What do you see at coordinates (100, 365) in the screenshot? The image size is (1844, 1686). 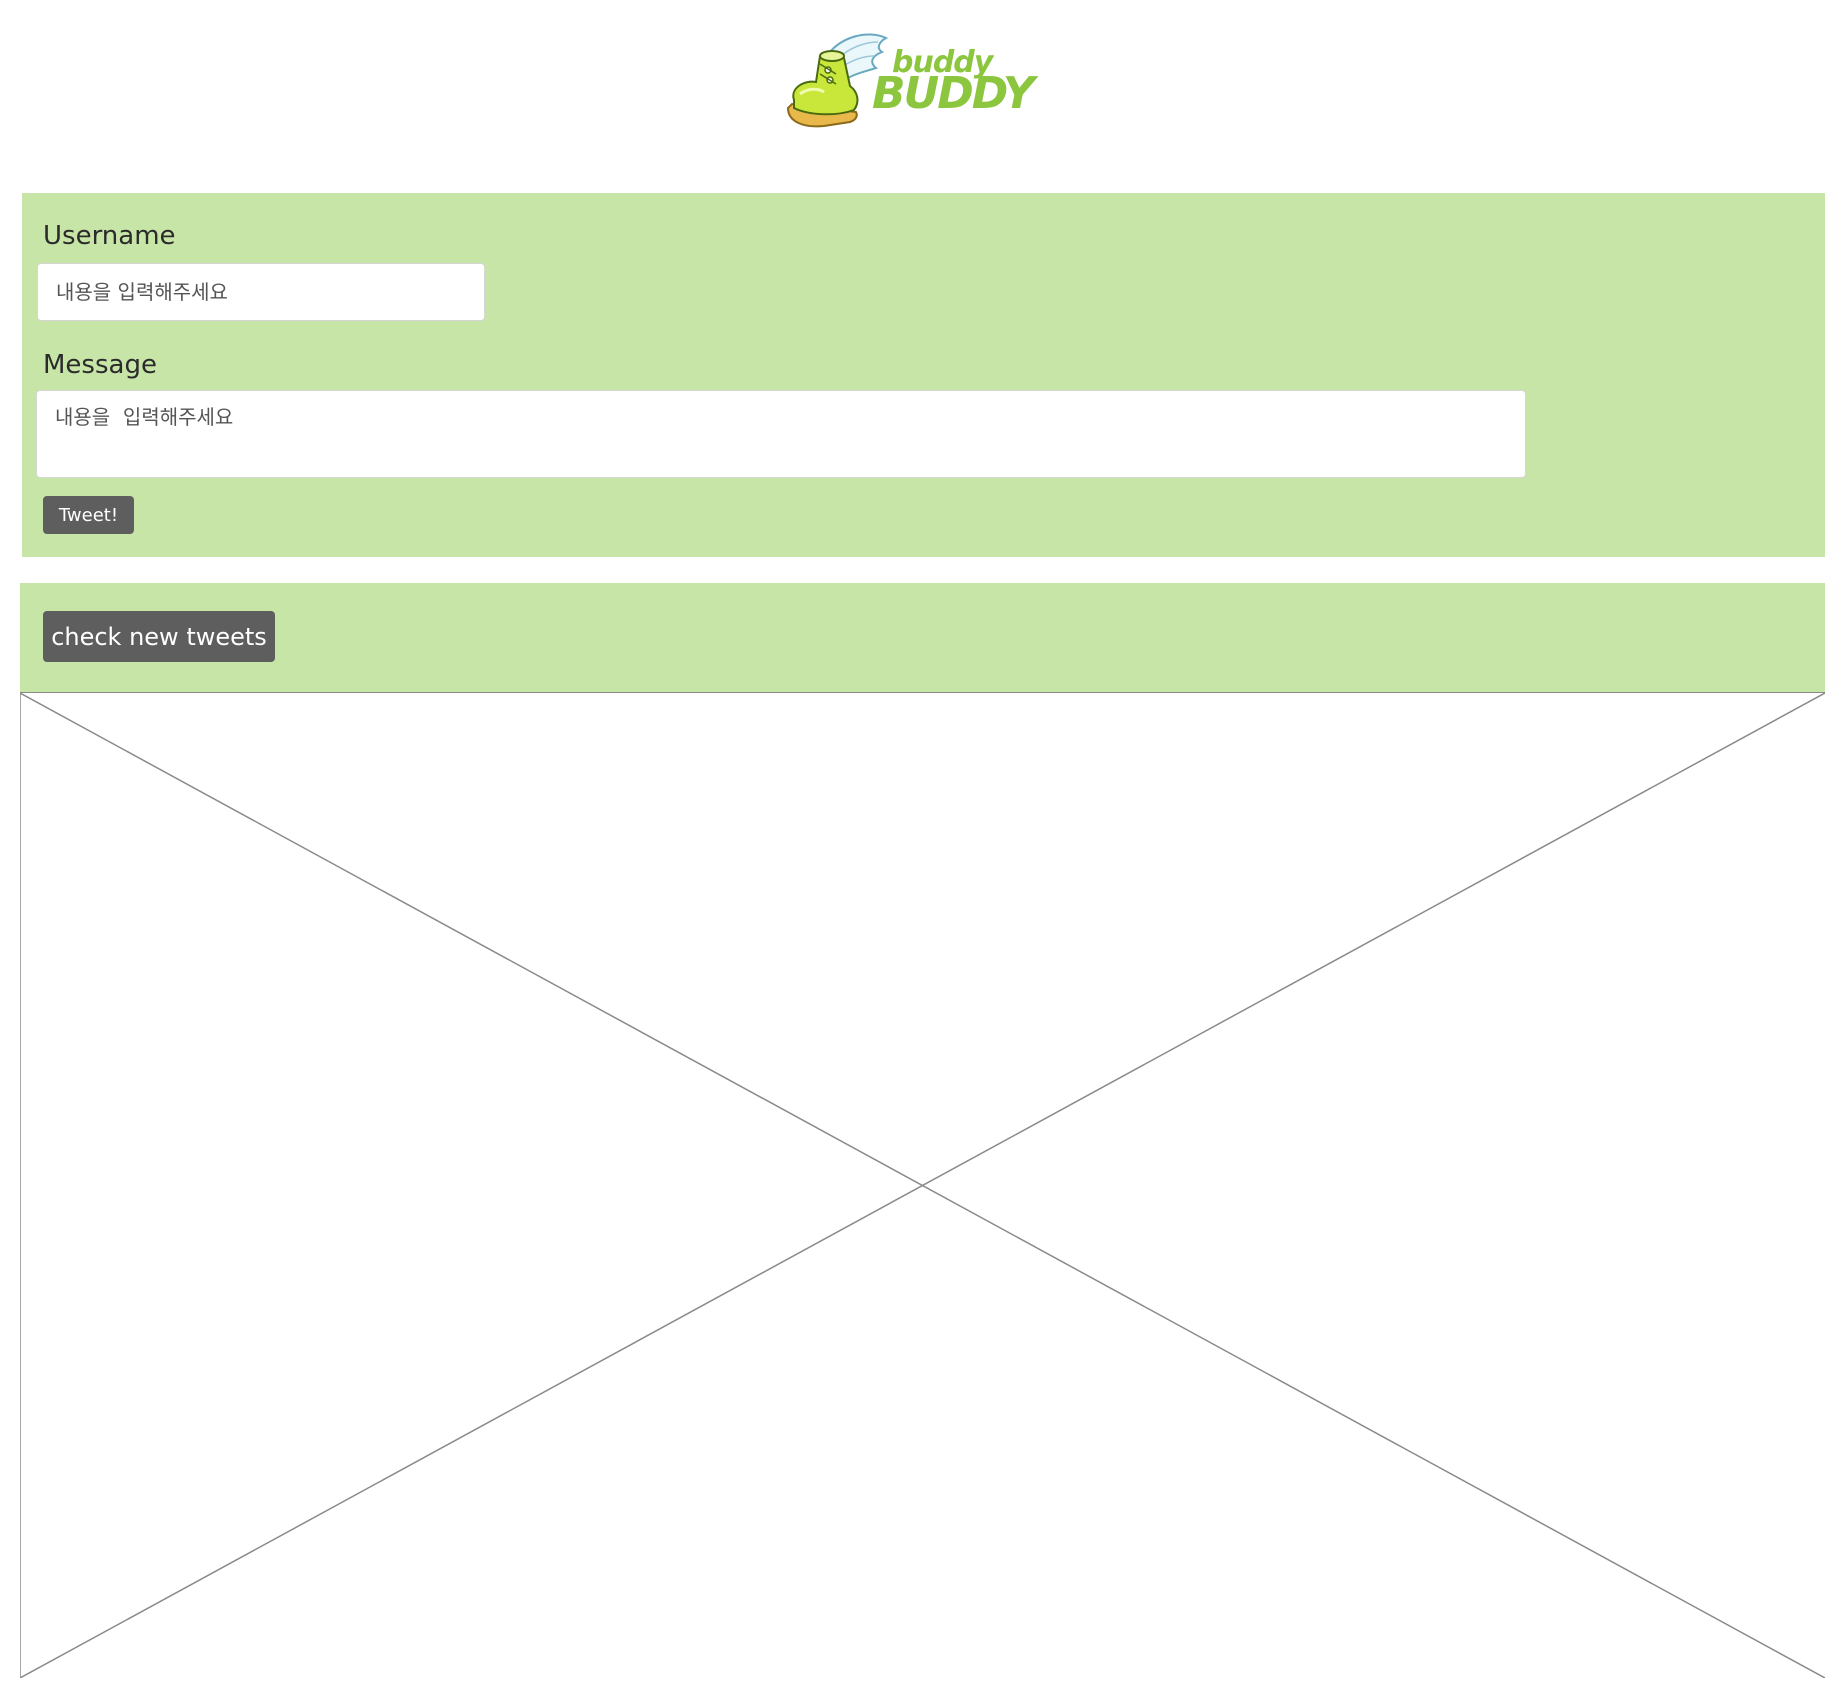 I see `message-label: Message` at bounding box center [100, 365].